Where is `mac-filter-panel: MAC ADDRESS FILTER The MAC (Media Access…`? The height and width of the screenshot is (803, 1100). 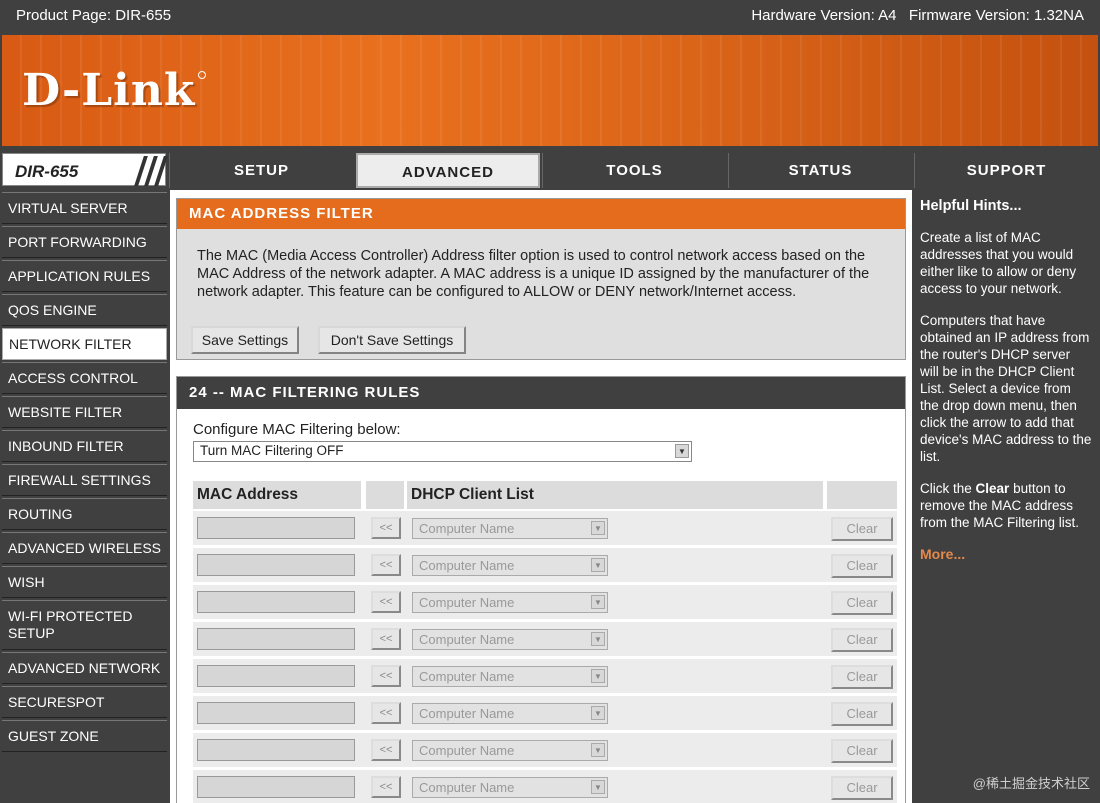
mac-filter-panel: MAC ADDRESS FILTER The MAC (Media Access… is located at coordinates (541, 279).